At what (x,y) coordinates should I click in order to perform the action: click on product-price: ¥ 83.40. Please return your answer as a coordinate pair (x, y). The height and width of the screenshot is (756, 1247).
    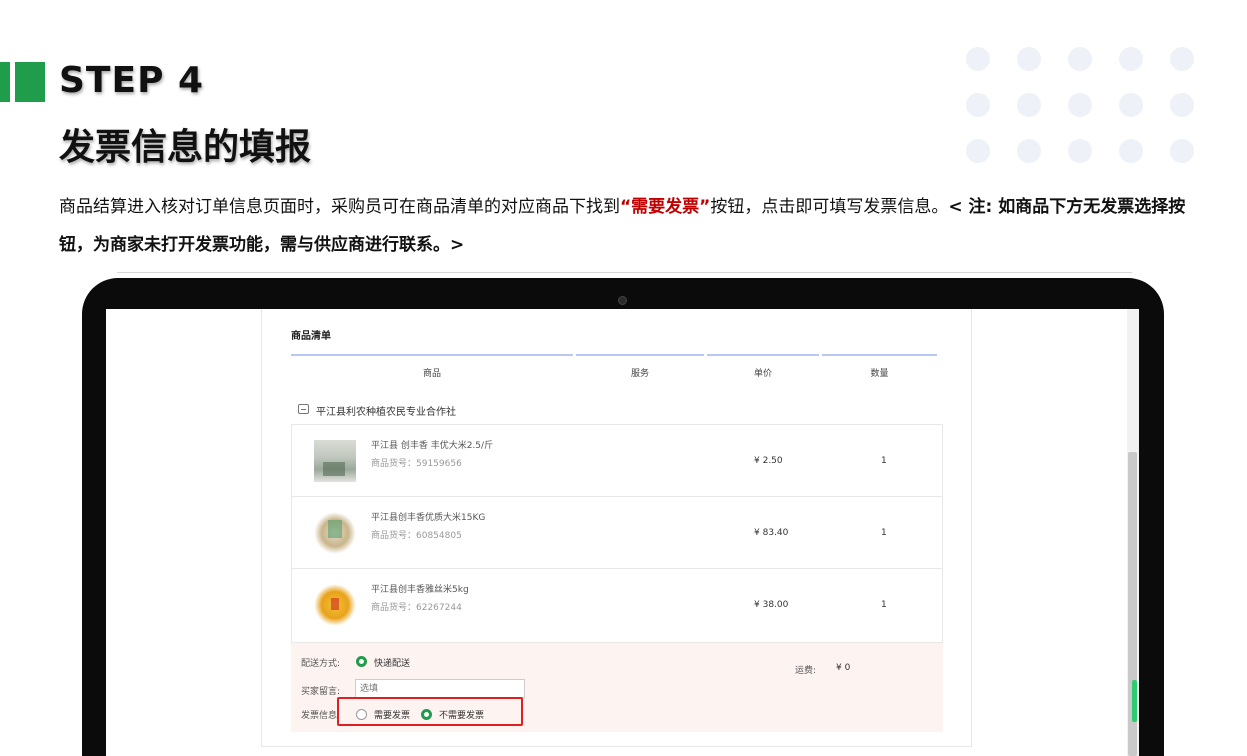
    Looking at the image, I should click on (771, 533).